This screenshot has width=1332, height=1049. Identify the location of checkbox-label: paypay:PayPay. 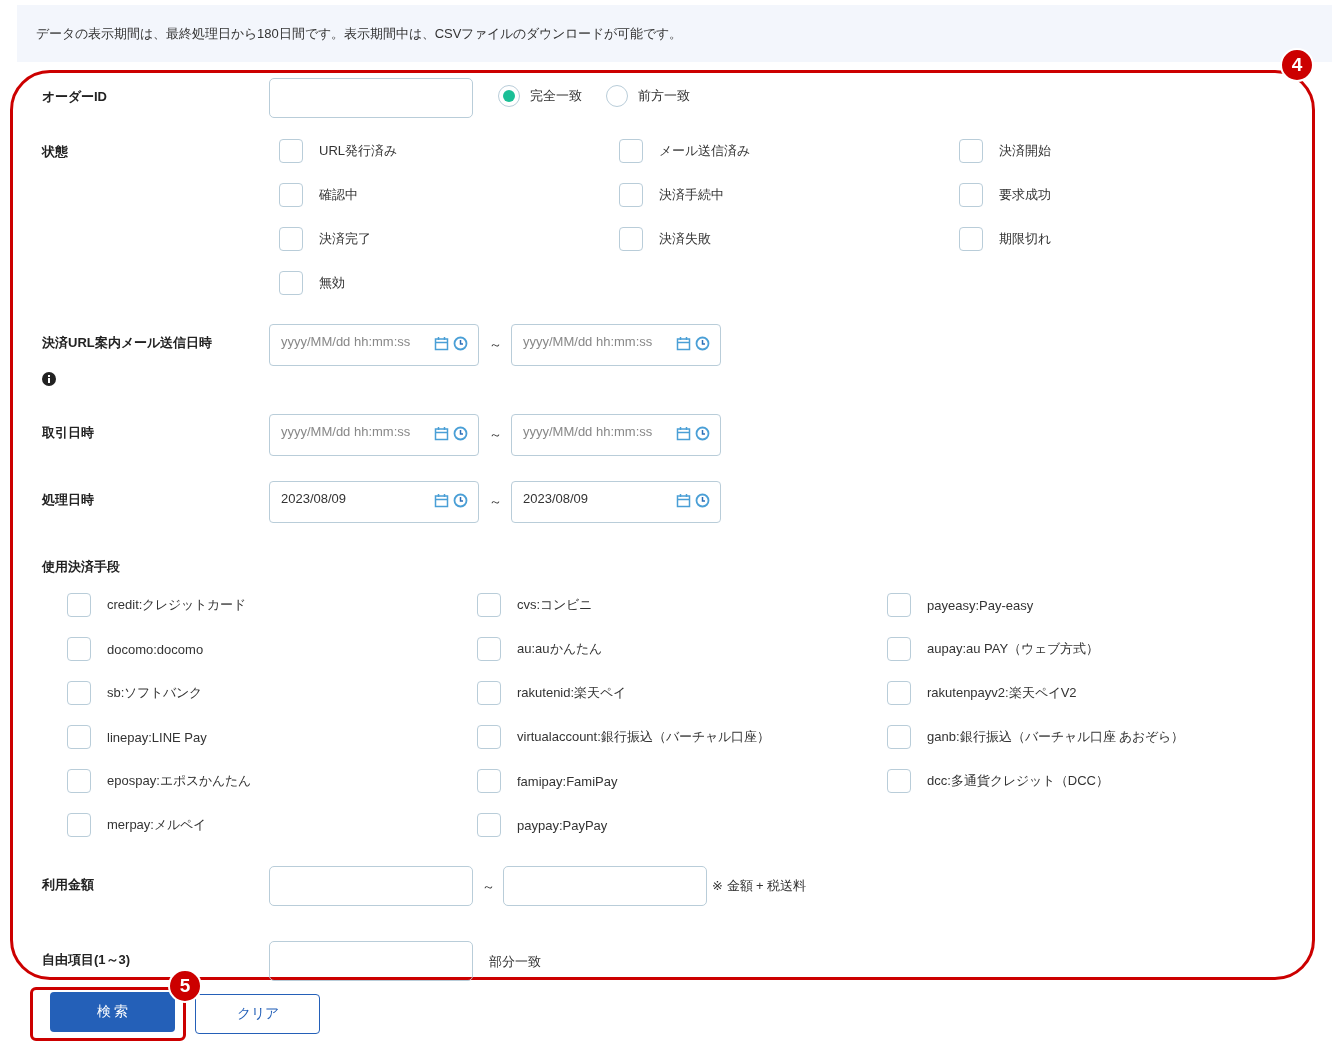
(562, 825).